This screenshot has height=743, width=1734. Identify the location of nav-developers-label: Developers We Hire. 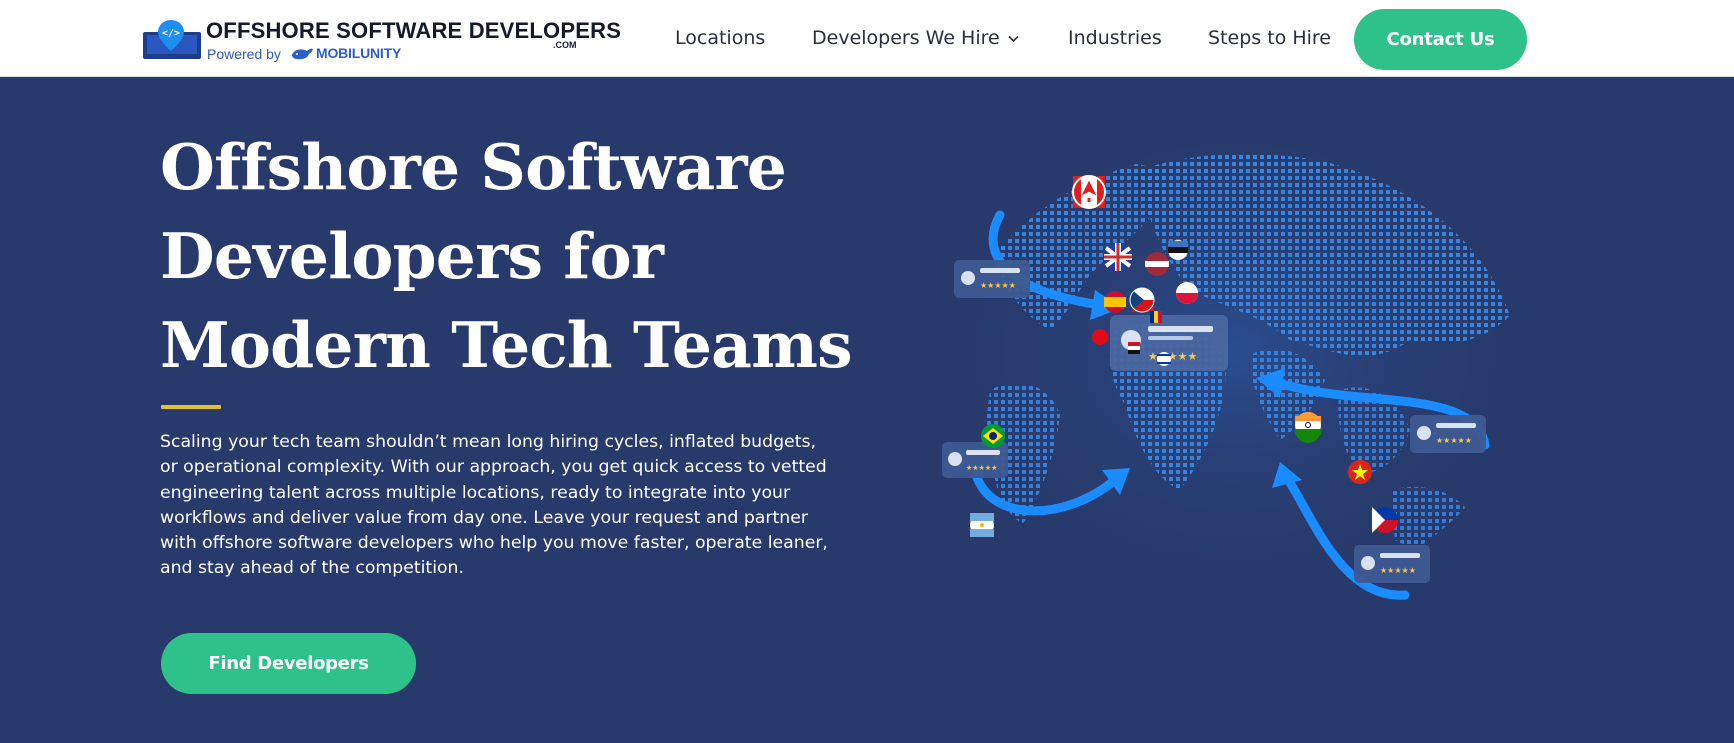
(906, 38).